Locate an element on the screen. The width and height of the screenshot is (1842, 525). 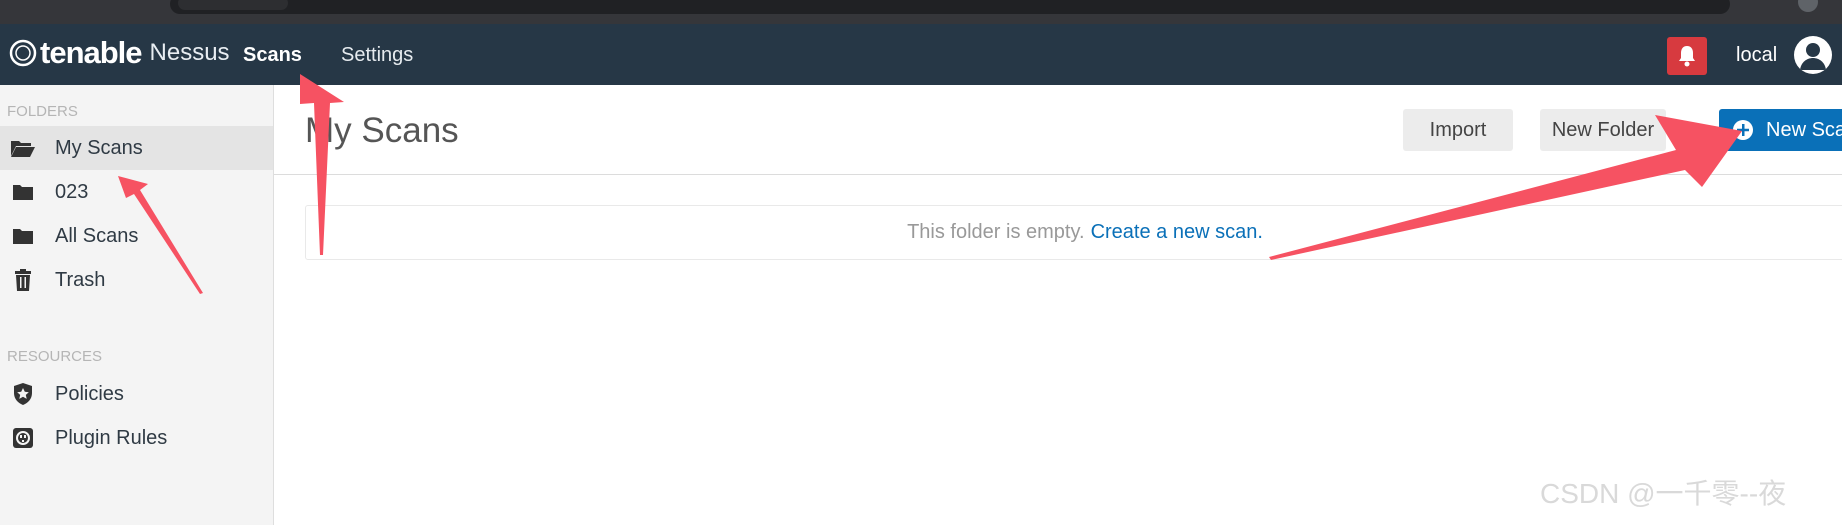
new-folder-button: New Folder is located at coordinates (1603, 130).